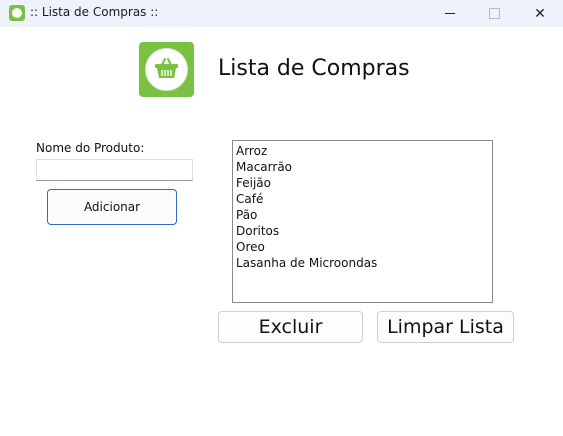 This screenshot has height=436, width=563. What do you see at coordinates (17, 13) in the screenshot?
I see `app-basket-icon` at bounding box center [17, 13].